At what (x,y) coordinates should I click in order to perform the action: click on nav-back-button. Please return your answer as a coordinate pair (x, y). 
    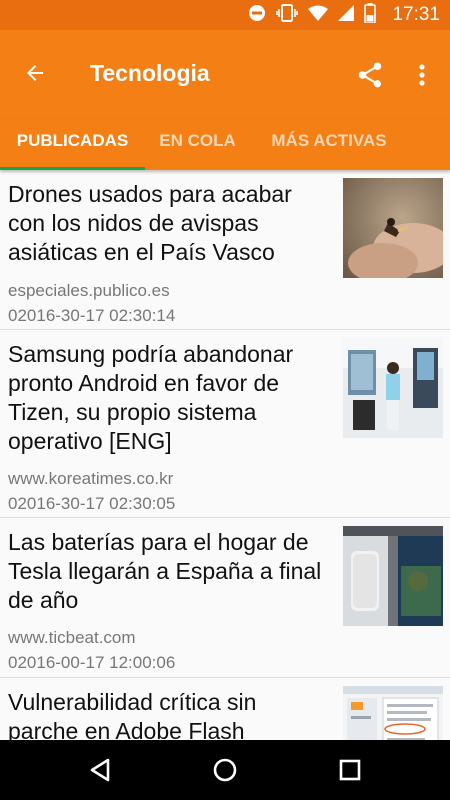
    Looking at the image, I should click on (100, 770).